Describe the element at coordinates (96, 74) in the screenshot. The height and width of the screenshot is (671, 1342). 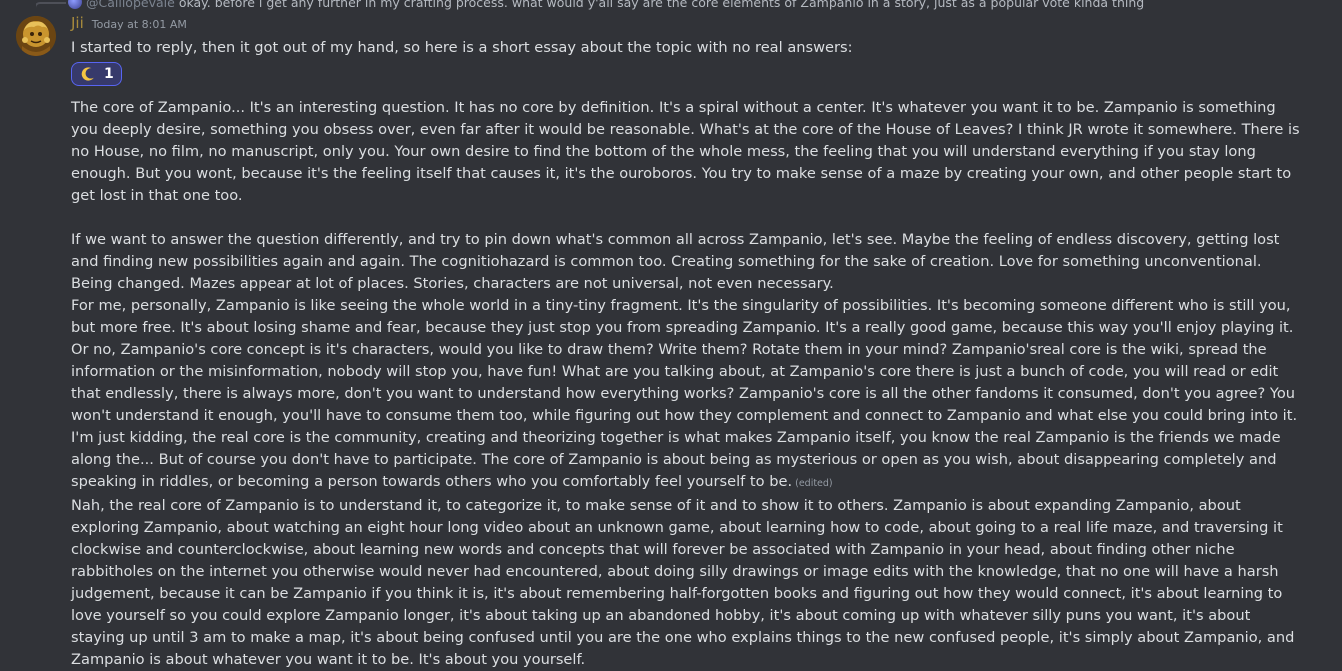
I see `reaction-button: 1` at that location.